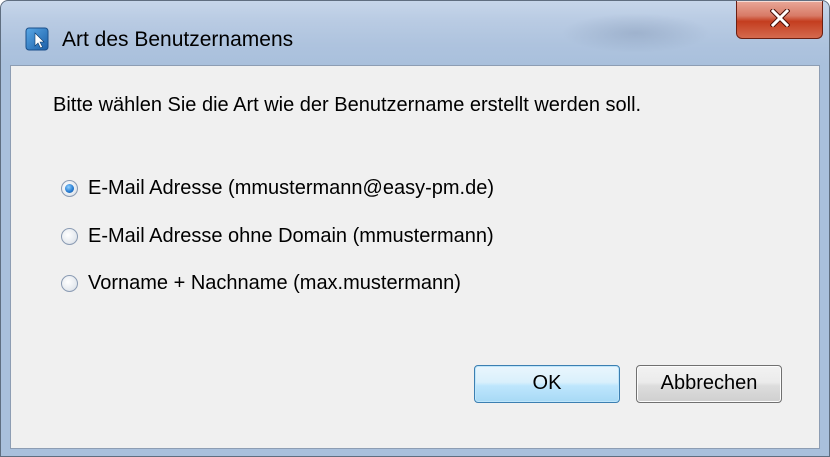 The image size is (830, 457). I want to click on close-button, so click(779, 20).